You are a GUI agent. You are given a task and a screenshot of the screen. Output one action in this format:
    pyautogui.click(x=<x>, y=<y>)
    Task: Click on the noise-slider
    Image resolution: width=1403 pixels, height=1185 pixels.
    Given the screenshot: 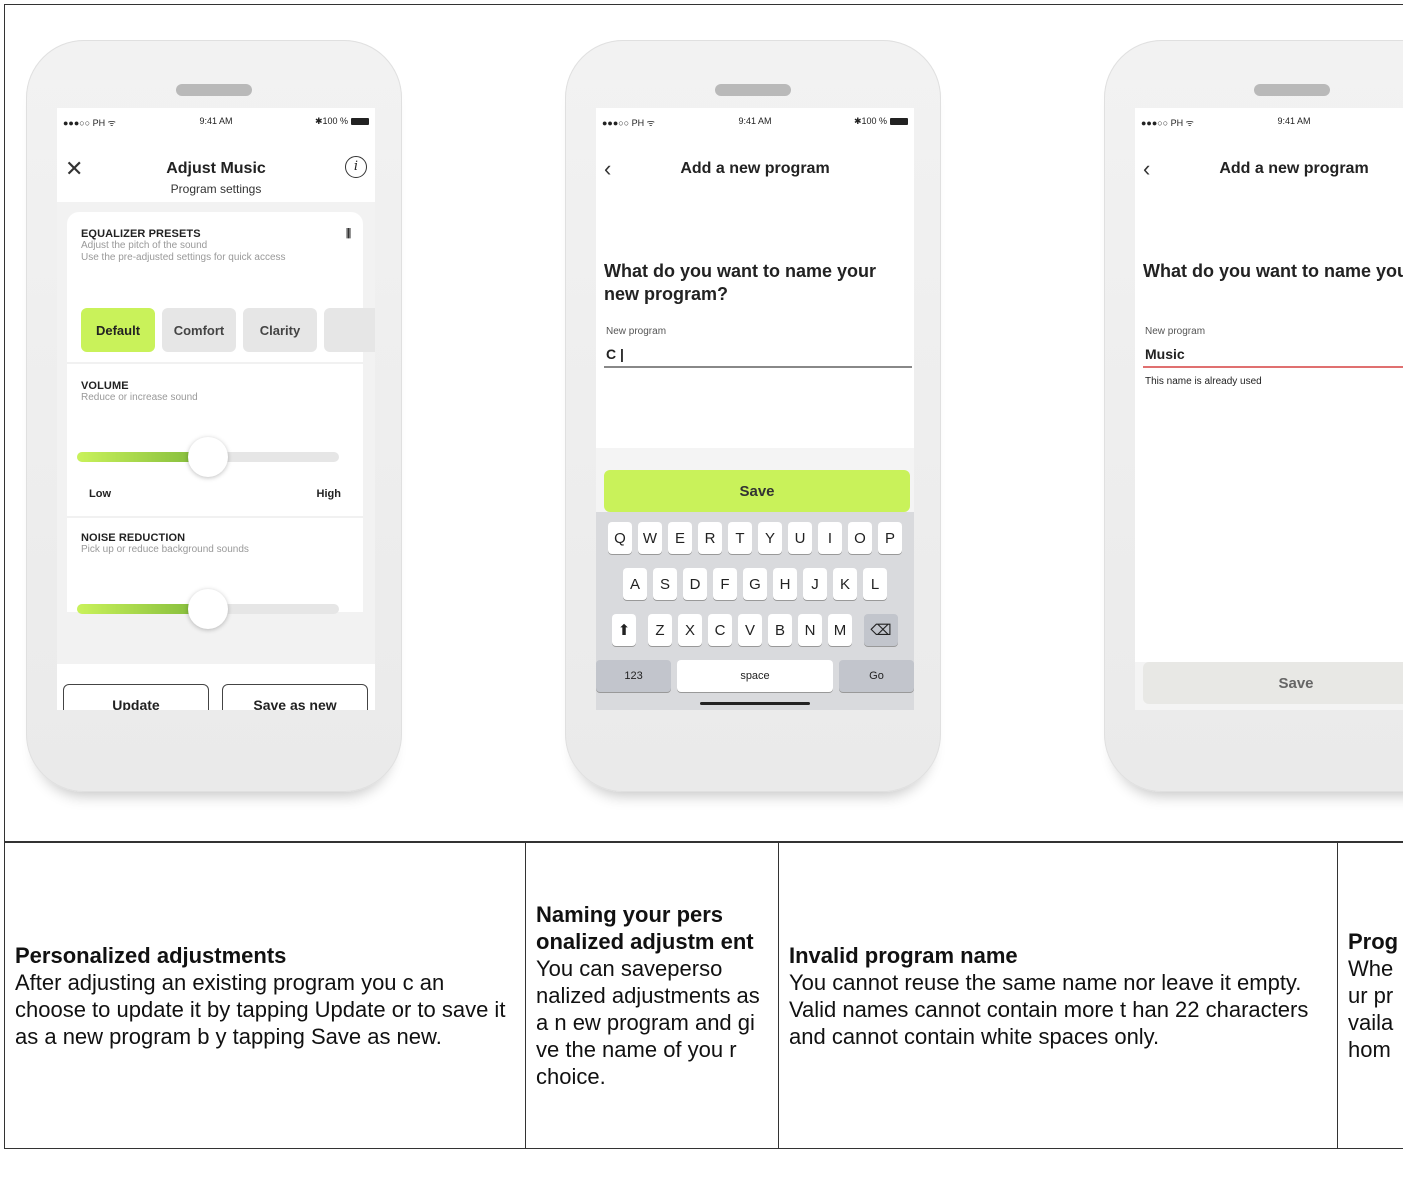 What is the action you would take?
    pyautogui.click(x=208, y=609)
    